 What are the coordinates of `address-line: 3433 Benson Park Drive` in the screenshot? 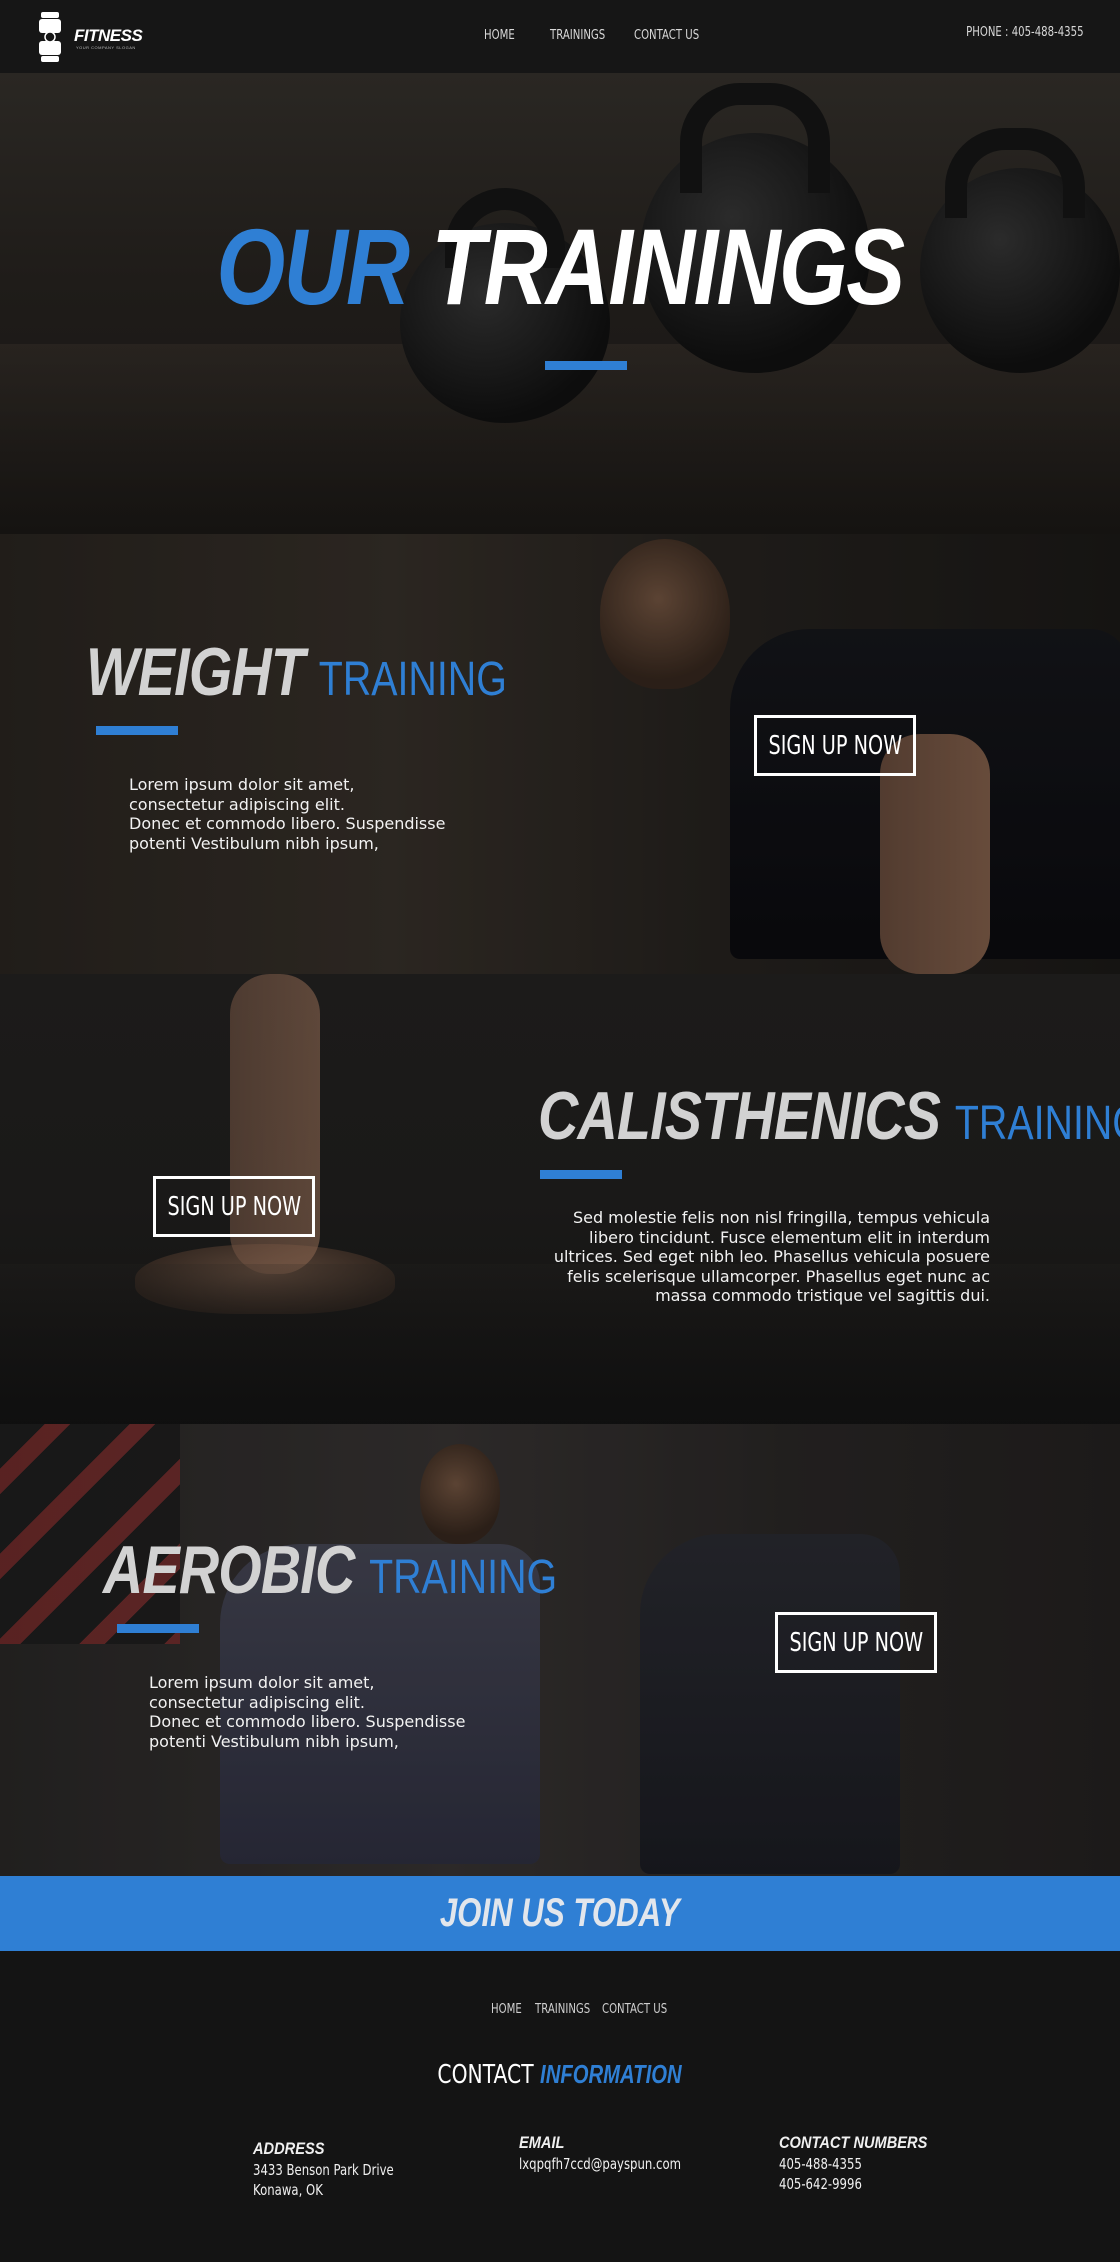 It's located at (323, 2170).